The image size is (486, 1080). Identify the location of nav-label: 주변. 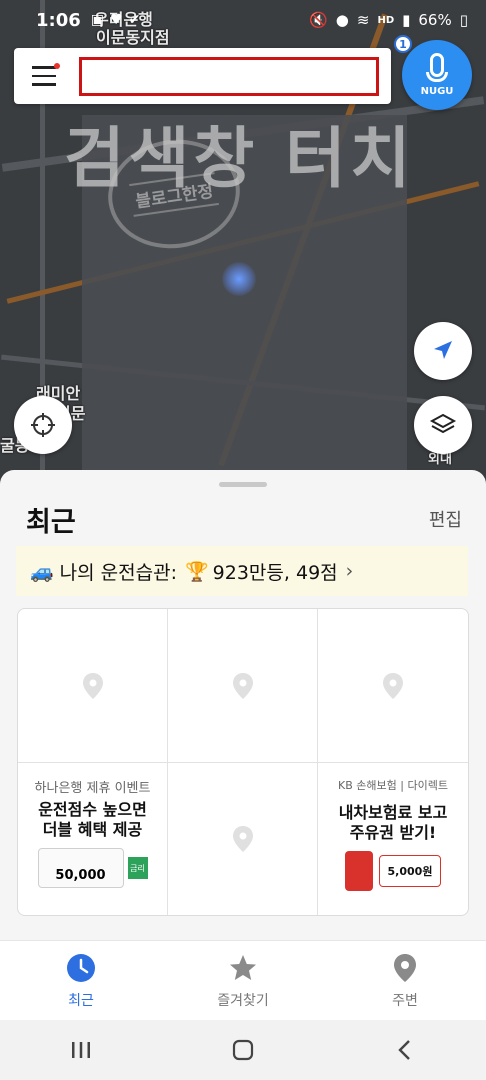
(405, 1000).